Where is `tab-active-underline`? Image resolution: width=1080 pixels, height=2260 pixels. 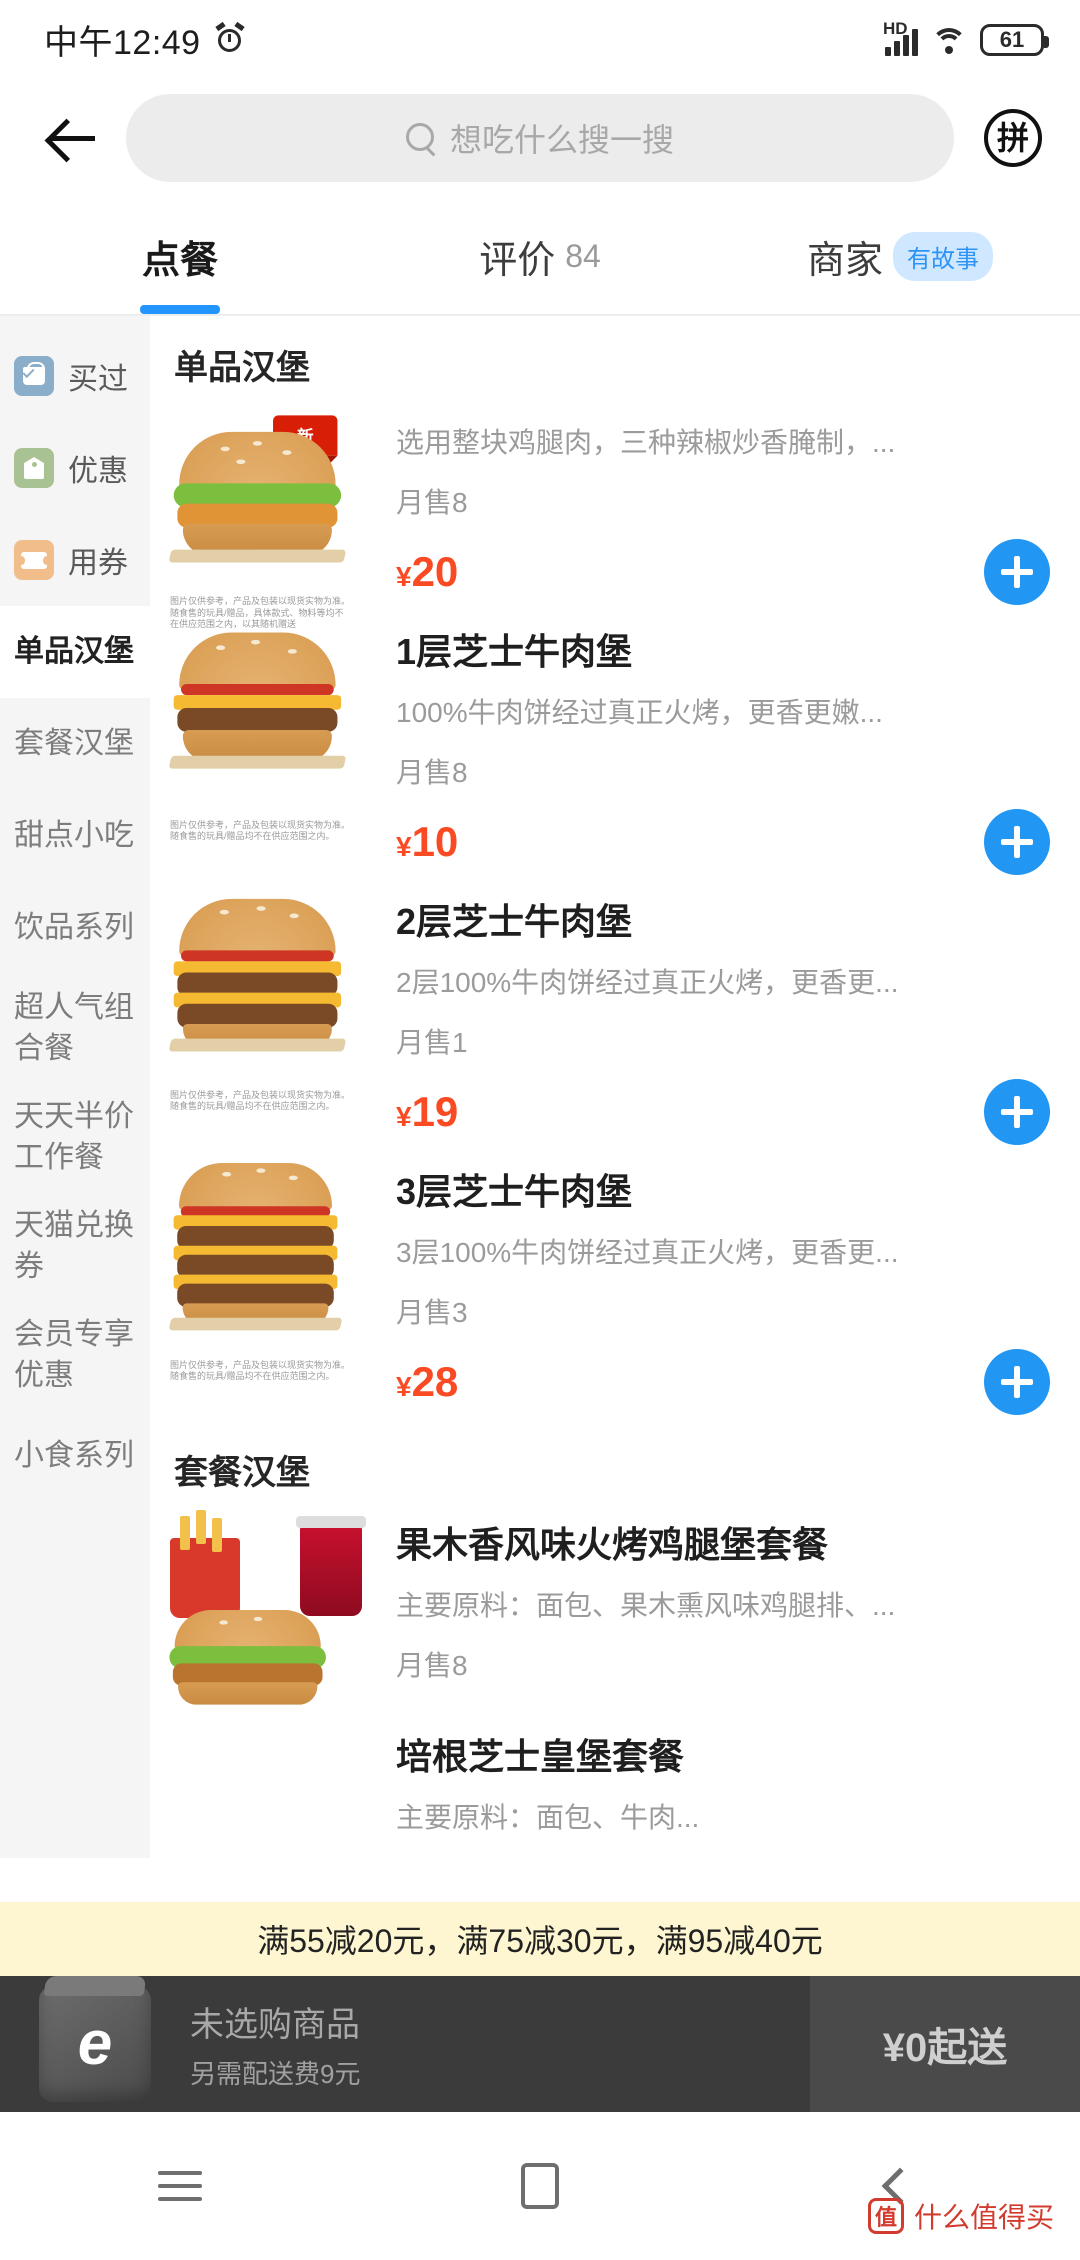 tab-active-underline is located at coordinates (180, 309).